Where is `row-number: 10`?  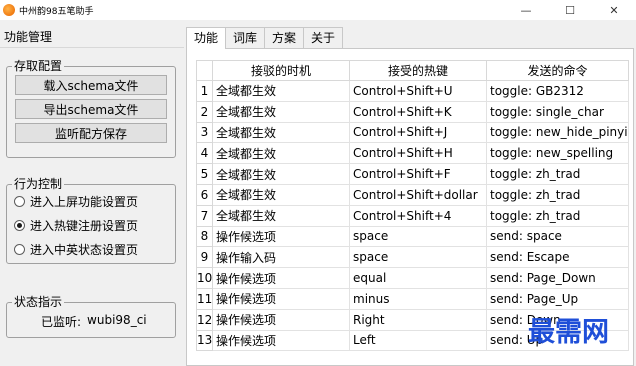 row-number: 10 is located at coordinates (204, 278).